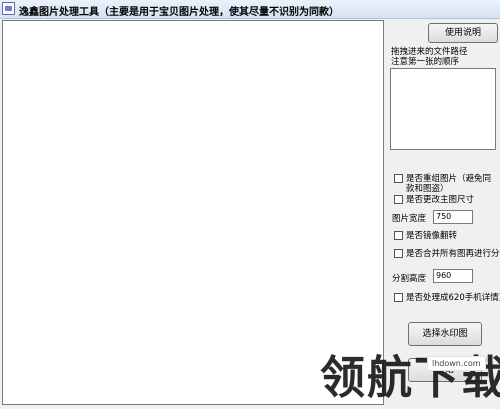 Image resolution: width=500 pixels, height=409 pixels. Describe the element at coordinates (443, 109) in the screenshot. I see `file-path-list` at that location.